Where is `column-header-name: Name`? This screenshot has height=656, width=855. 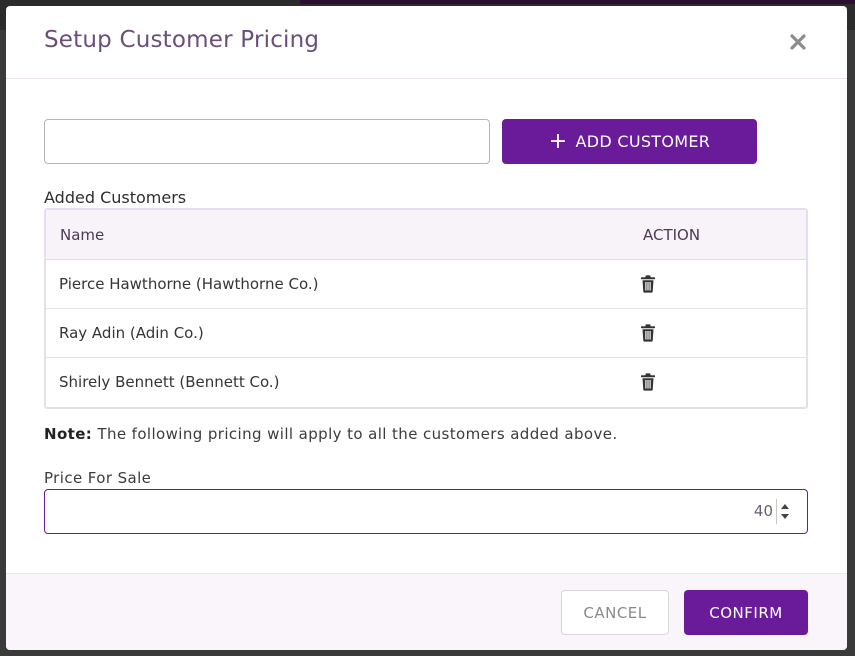 column-header-name: Name is located at coordinates (82, 235).